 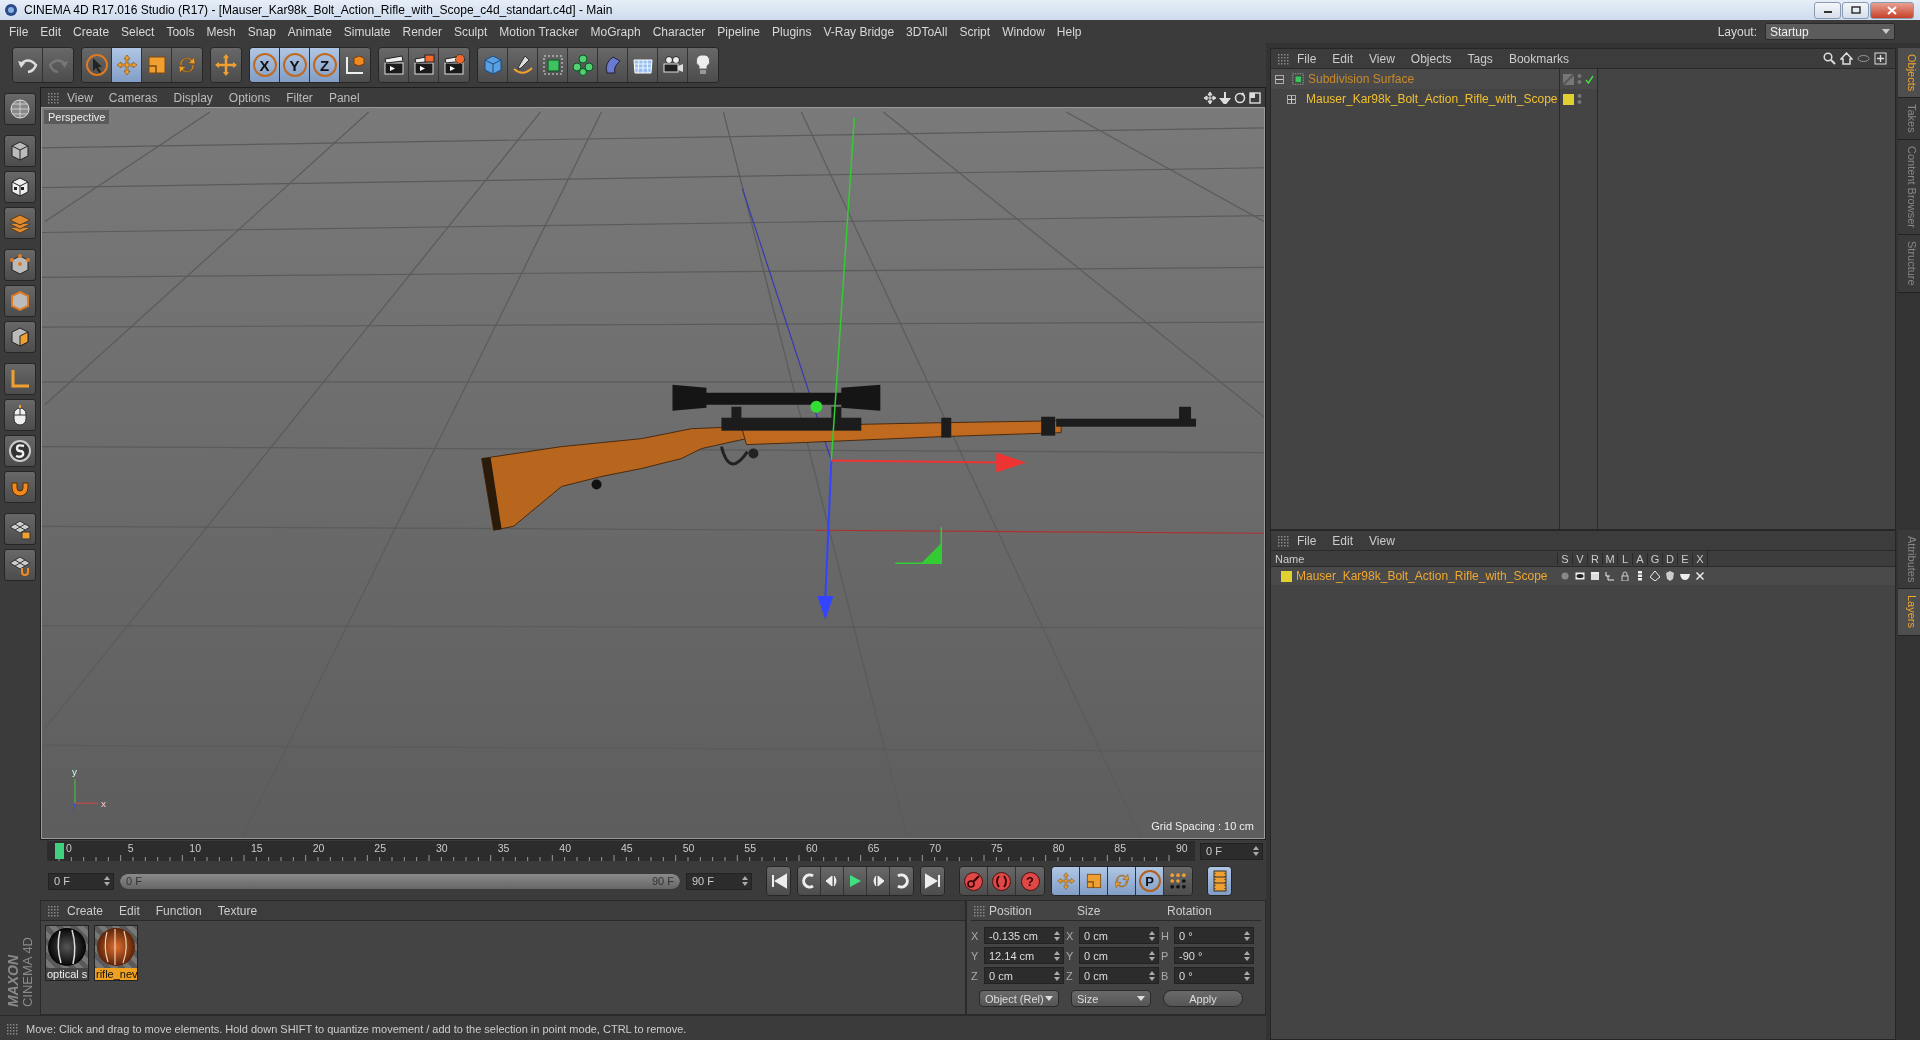 I want to click on menu-item: File, so click(x=19, y=31).